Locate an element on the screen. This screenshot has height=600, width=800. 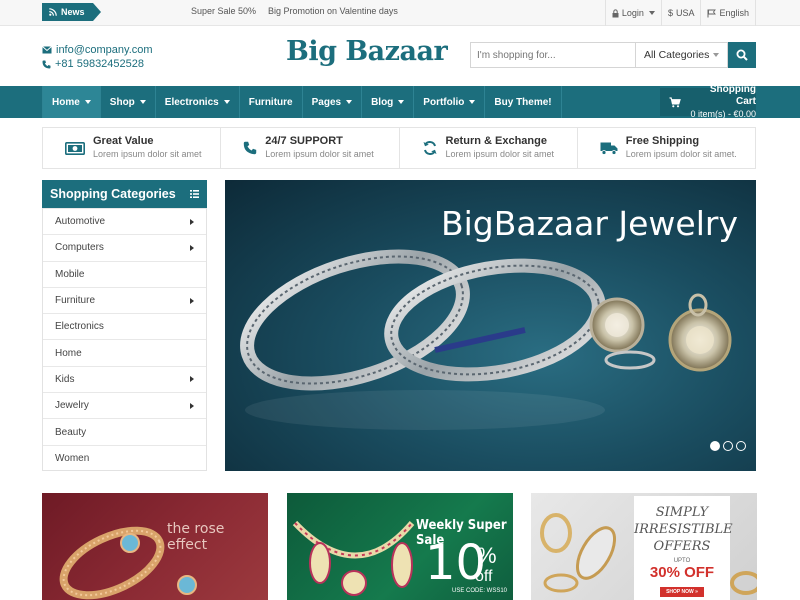
news-tag: News is located at coordinates (71, 12).